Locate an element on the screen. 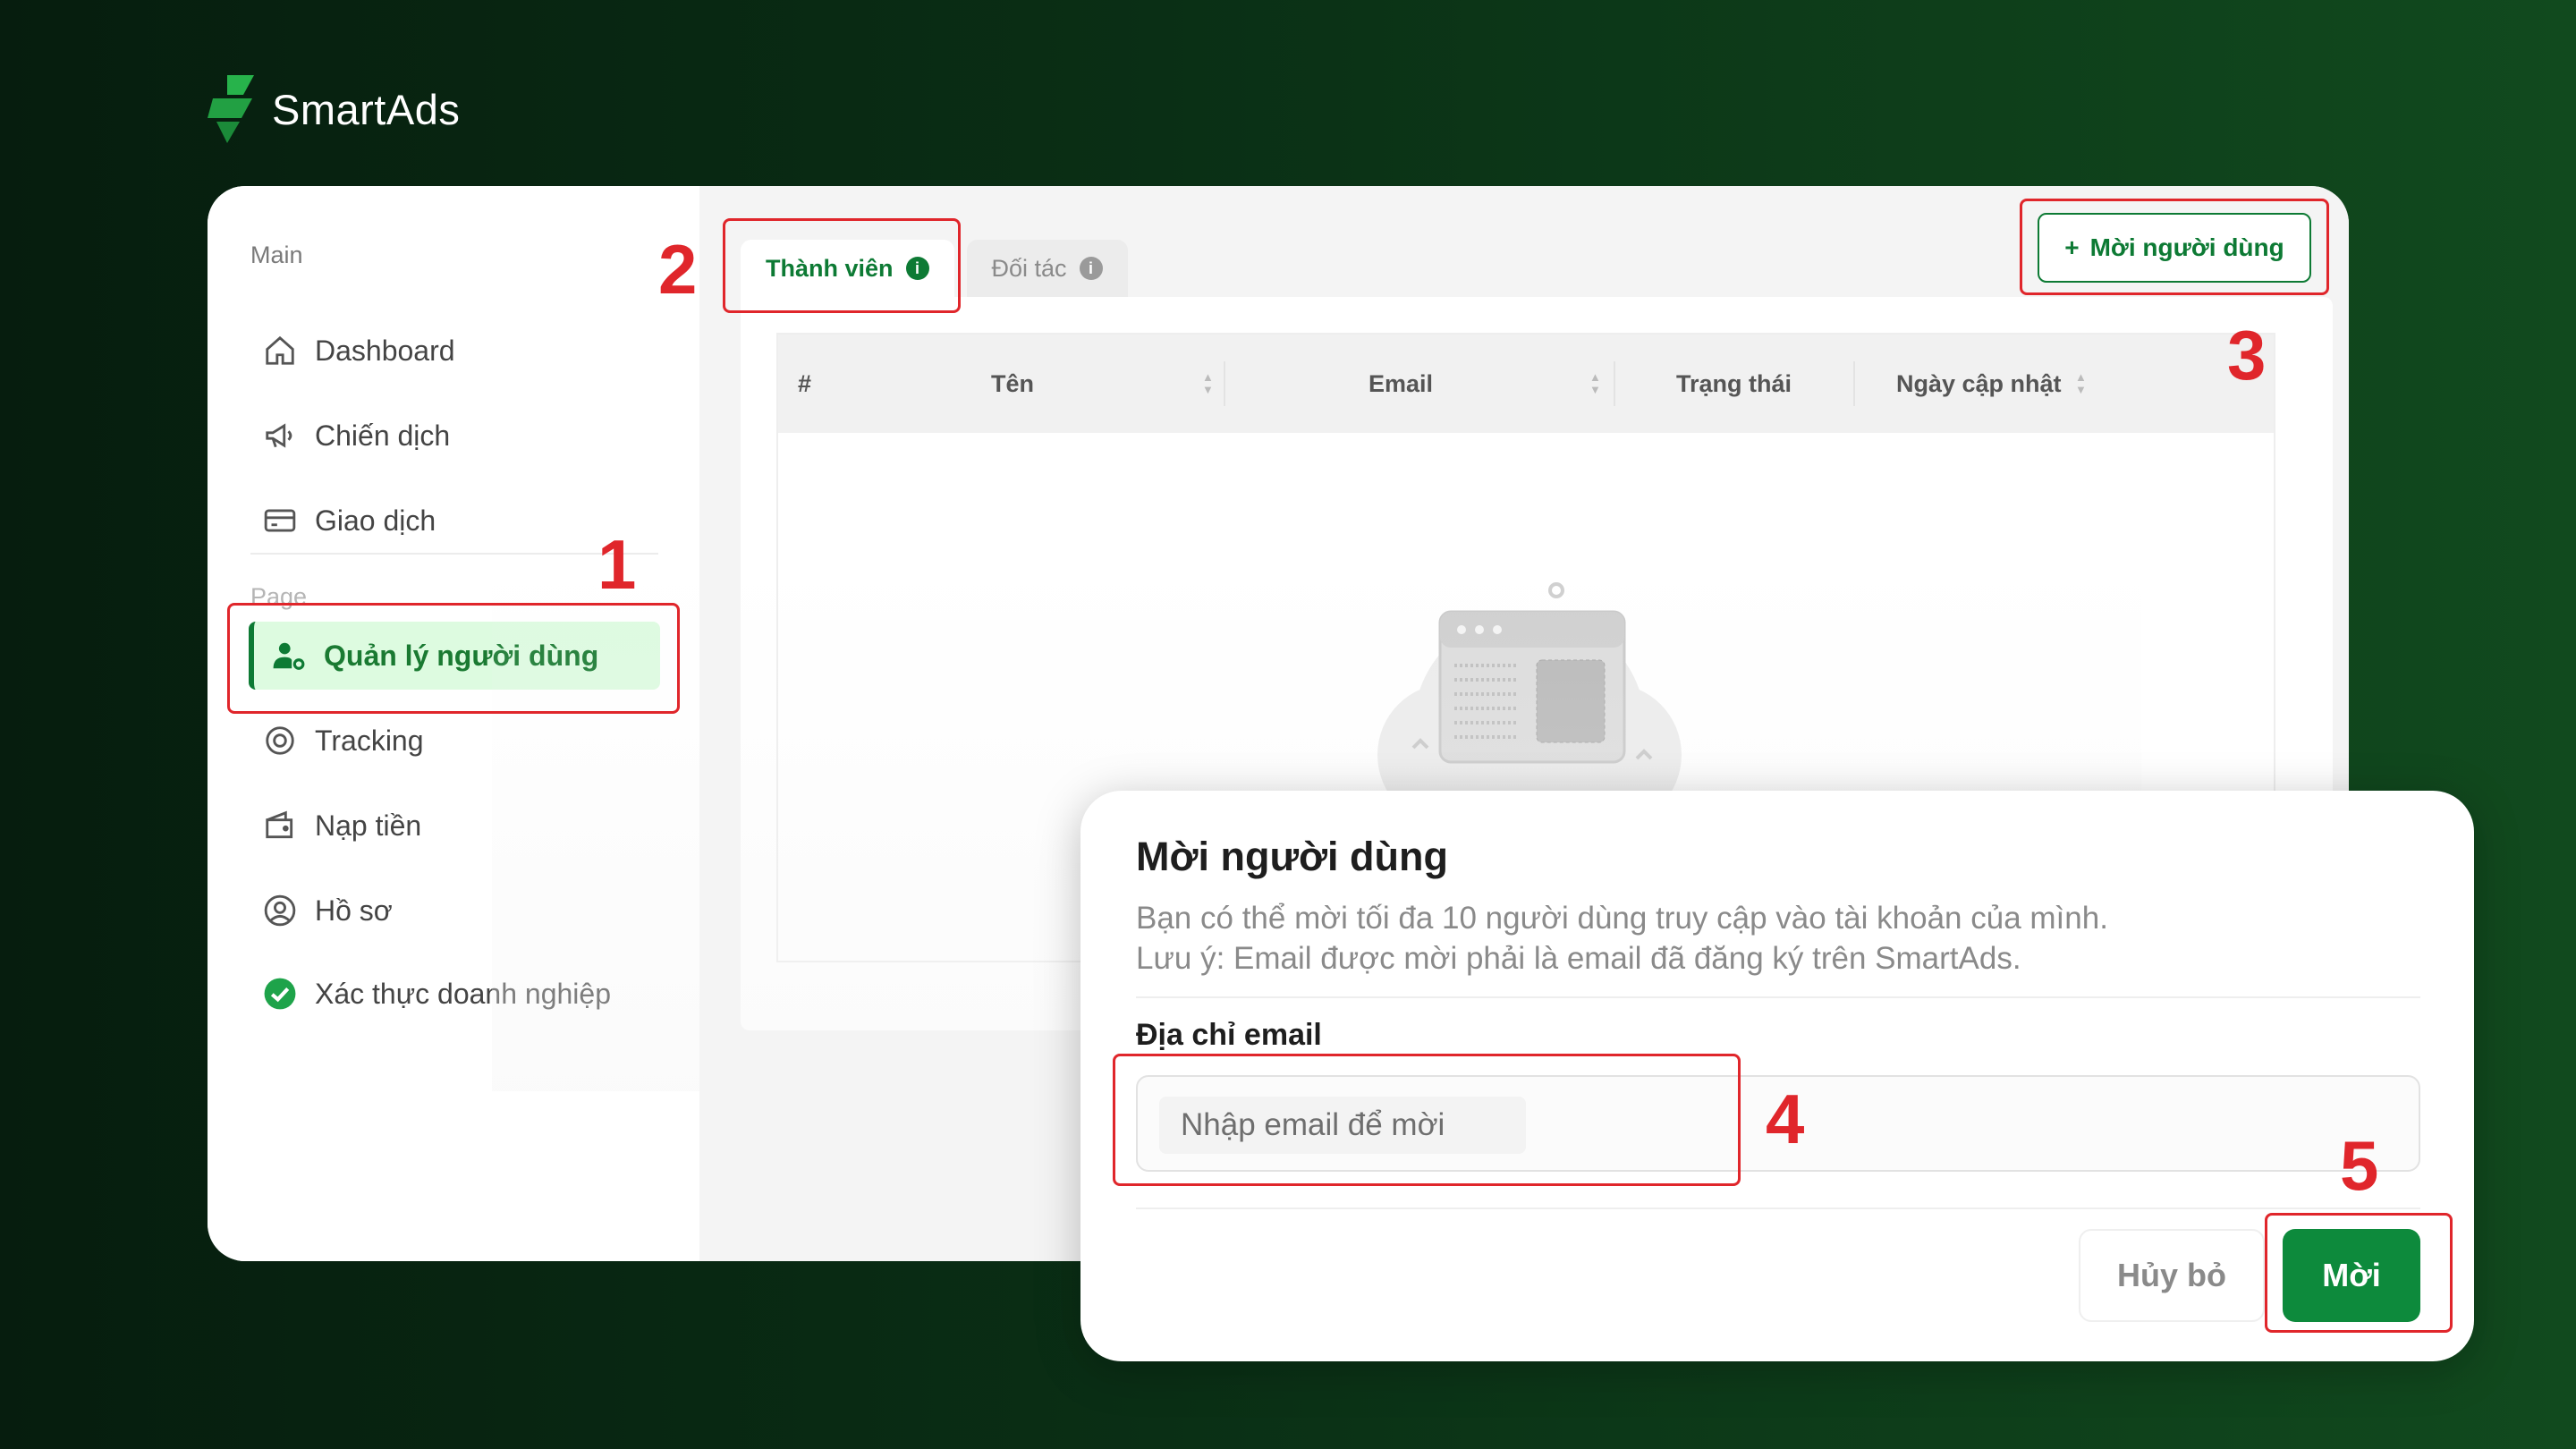 The width and height of the screenshot is (2576, 1449). sidebar-item-topup: Nạp tiền is located at coordinates (462, 826).